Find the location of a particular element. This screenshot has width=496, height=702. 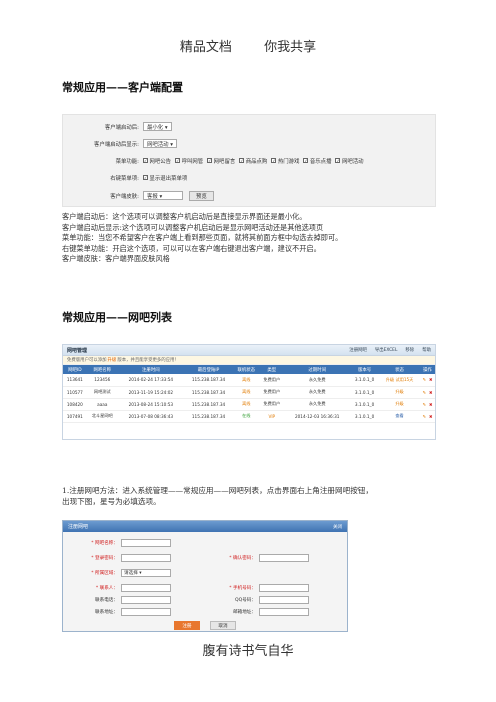

exit-menu-checkbox: ✓ 显示退出菜单项 is located at coordinates (165, 178).